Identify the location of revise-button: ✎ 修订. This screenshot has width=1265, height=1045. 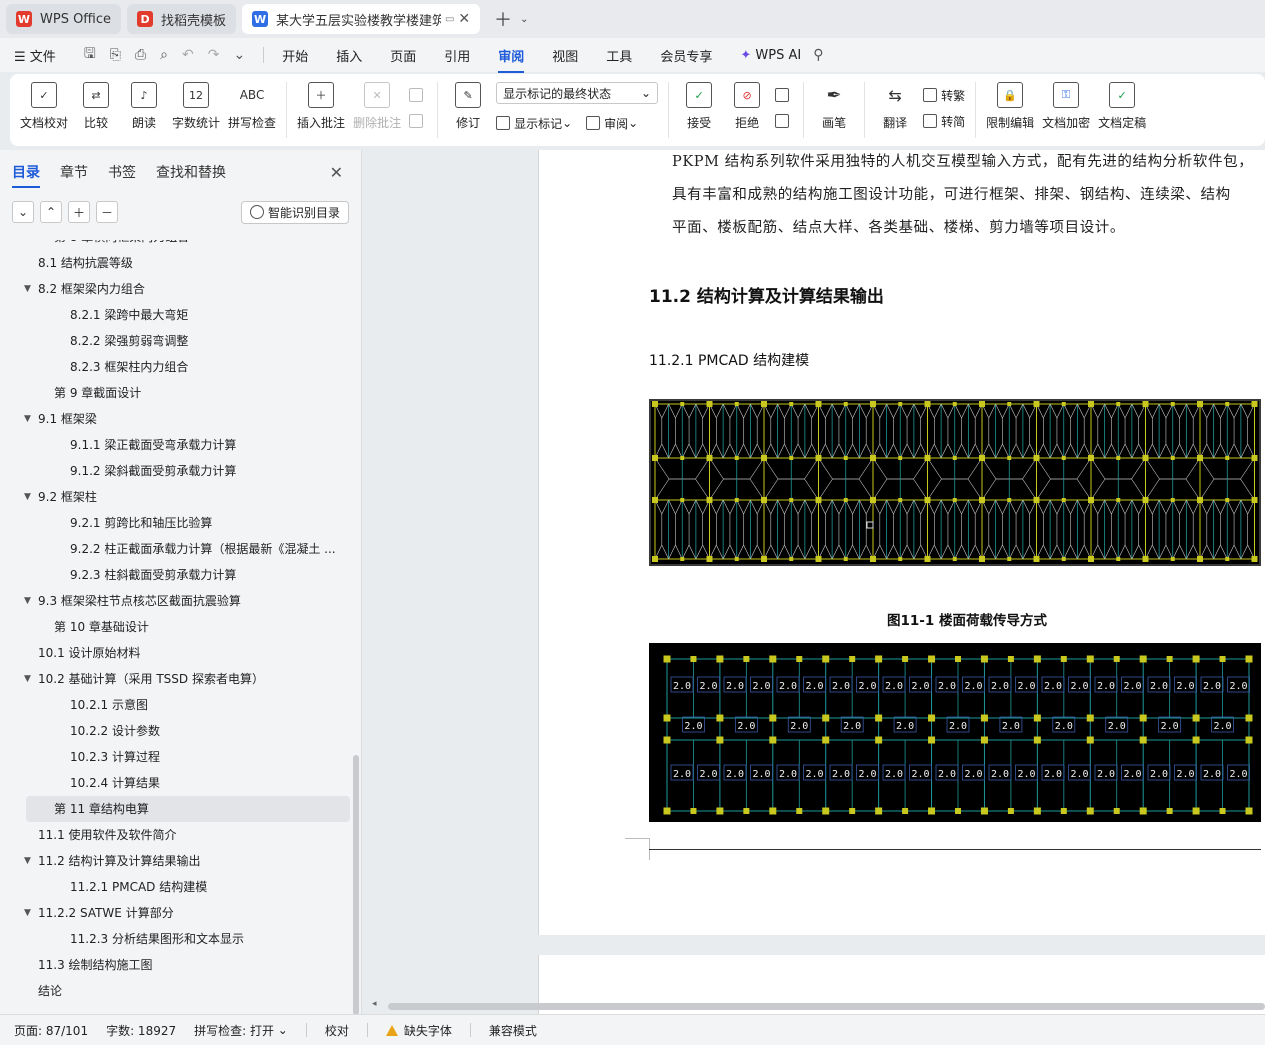
(468, 106).